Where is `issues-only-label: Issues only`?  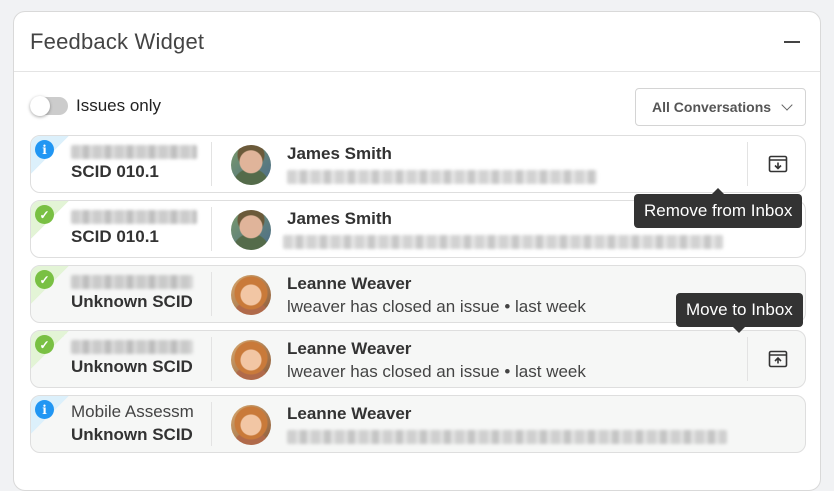 issues-only-label: Issues only is located at coordinates (119, 105).